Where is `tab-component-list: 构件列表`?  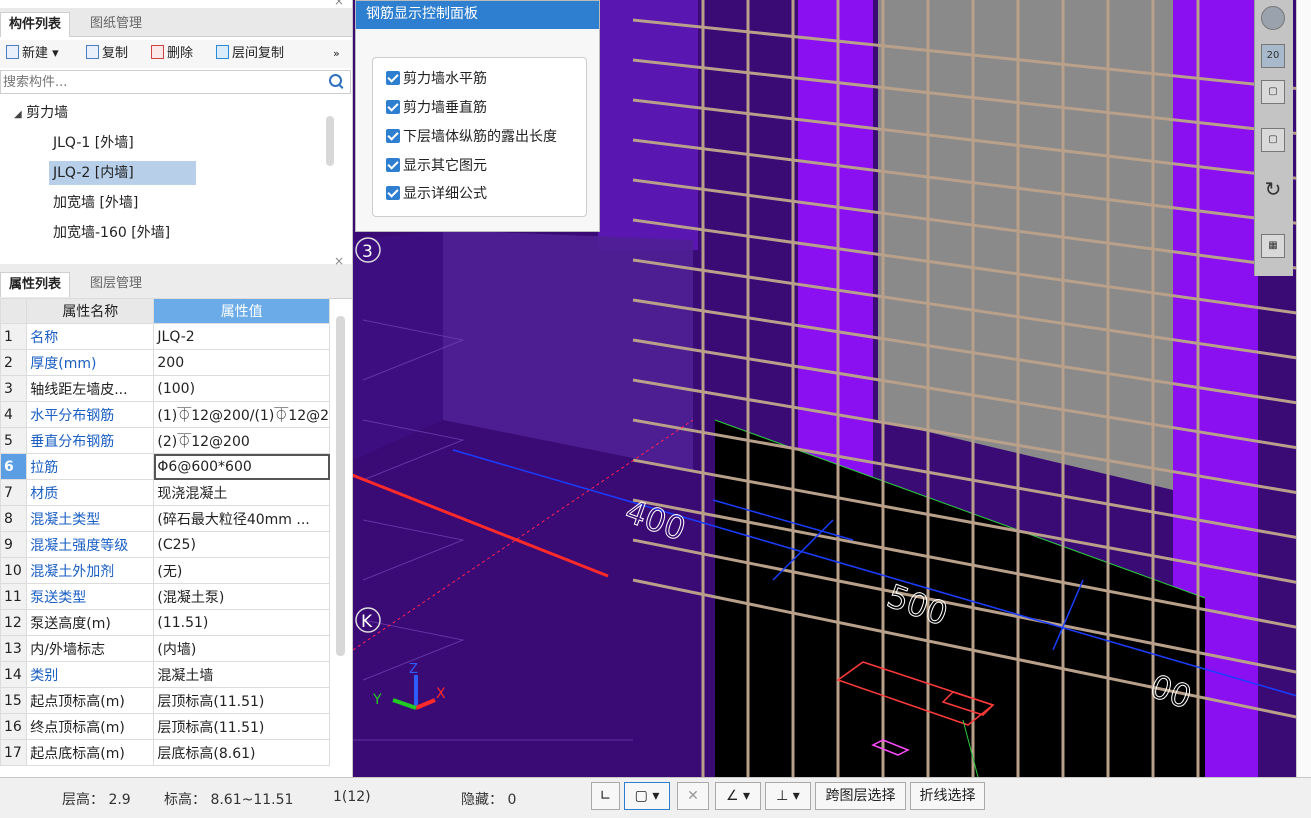
tab-component-list: 构件列表 is located at coordinates (35, 24).